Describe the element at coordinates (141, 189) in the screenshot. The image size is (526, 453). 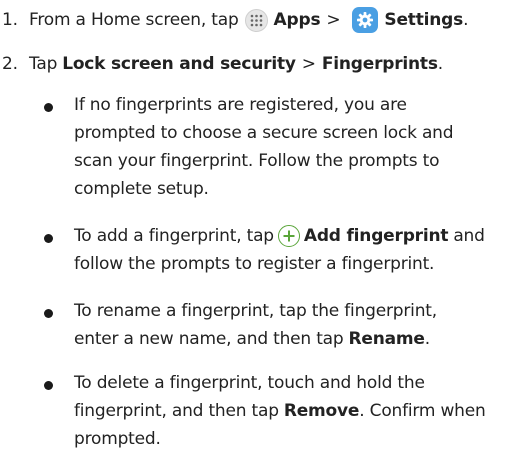
I see `bullet-line: complete setup.` at that location.